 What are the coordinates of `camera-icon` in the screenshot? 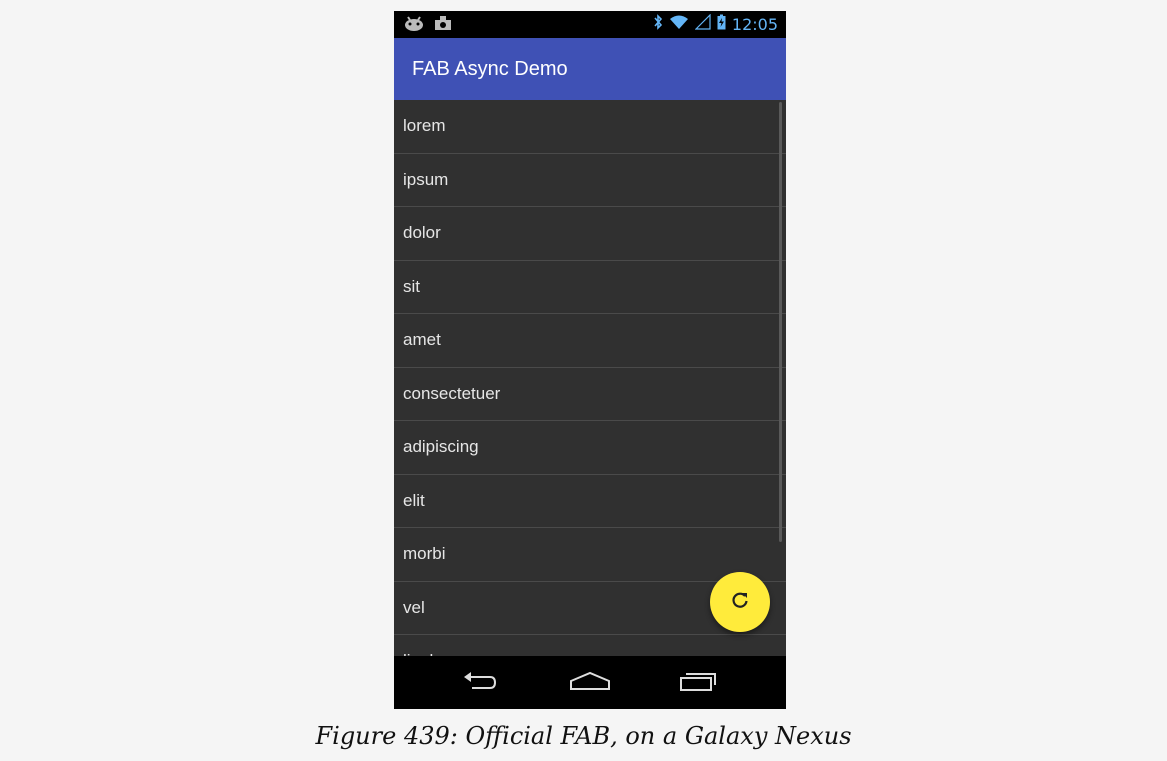 It's located at (443, 25).